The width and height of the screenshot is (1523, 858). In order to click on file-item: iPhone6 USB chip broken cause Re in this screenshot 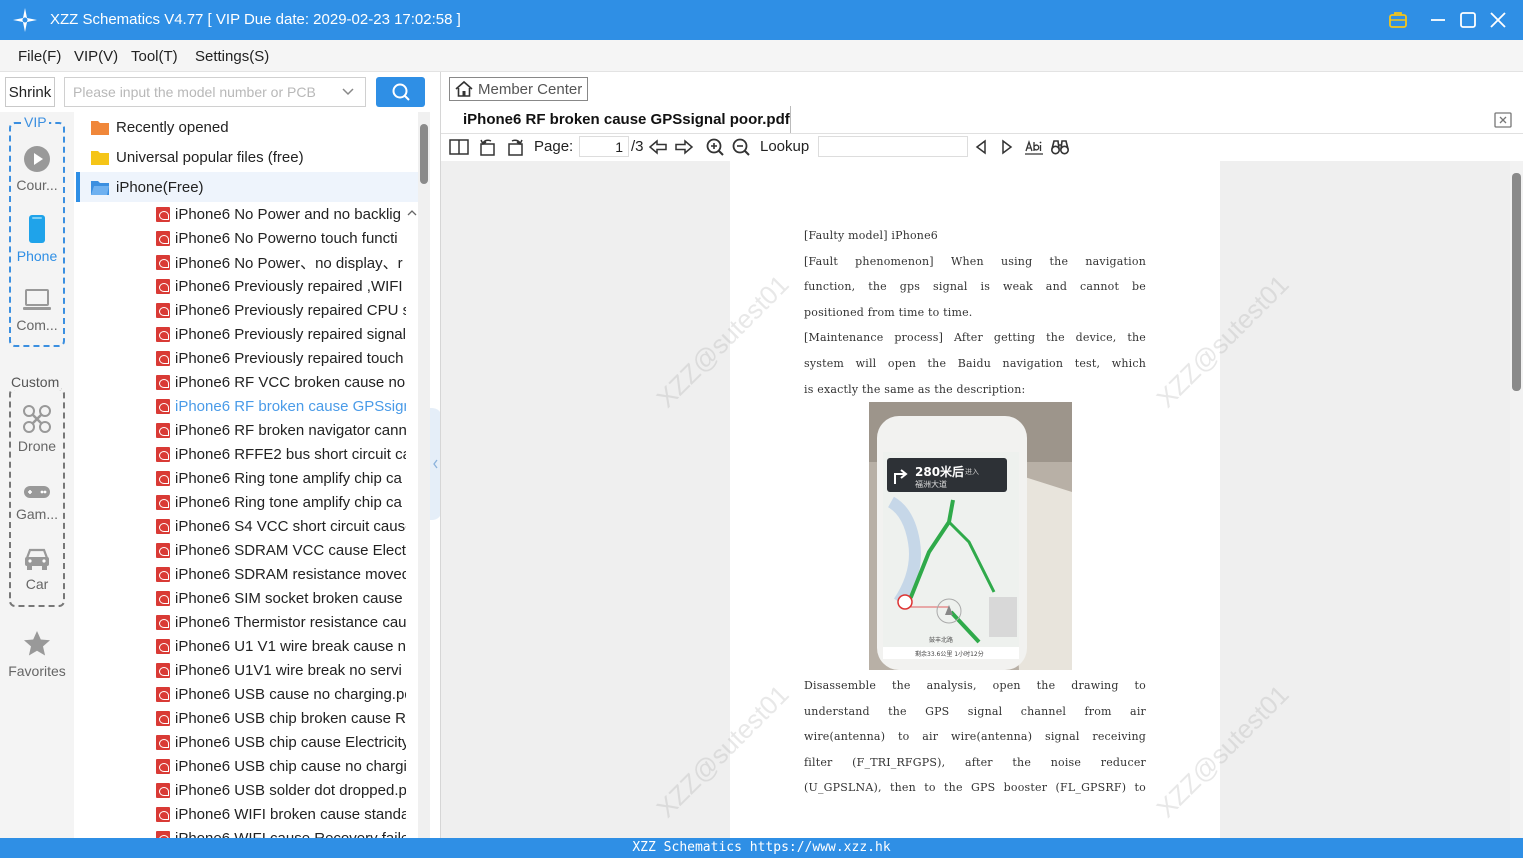, I will do `click(281, 718)`.